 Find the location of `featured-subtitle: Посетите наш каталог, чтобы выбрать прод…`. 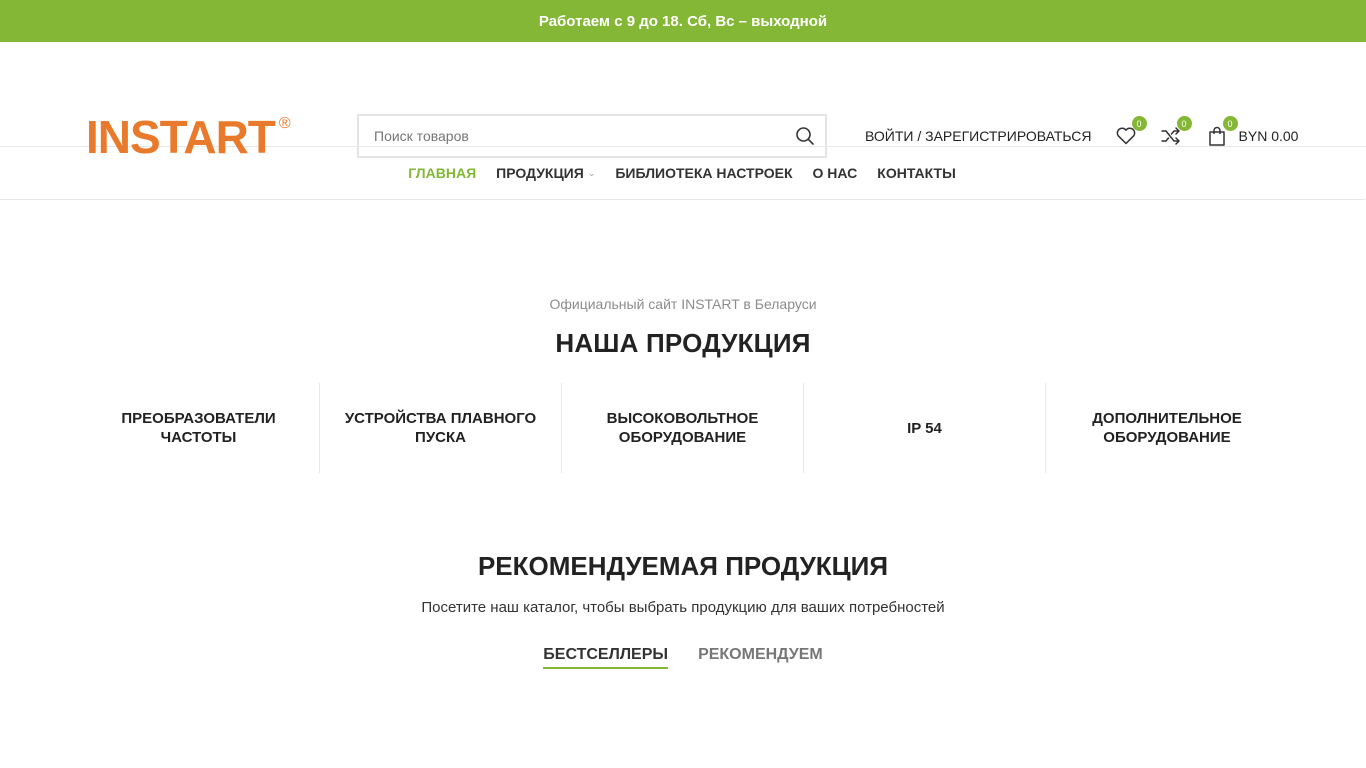

featured-subtitle: Посетите наш каталог, чтобы выбрать прод… is located at coordinates (683, 607).